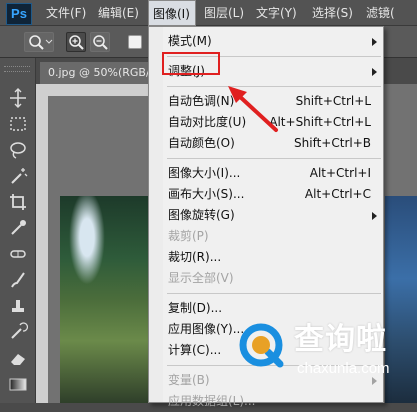  I want to click on zoom-in-icon, so click(76, 42).